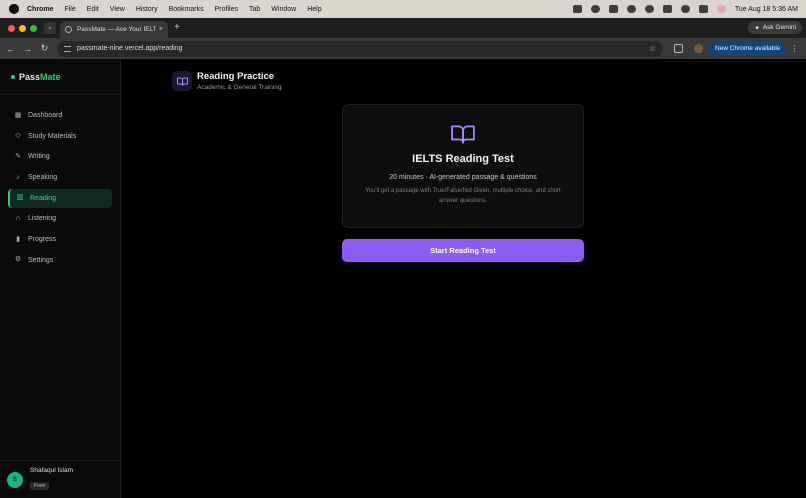  What do you see at coordinates (60, 156) in the screenshot?
I see `sidebar-item-writing: ✎ Writing` at bounding box center [60, 156].